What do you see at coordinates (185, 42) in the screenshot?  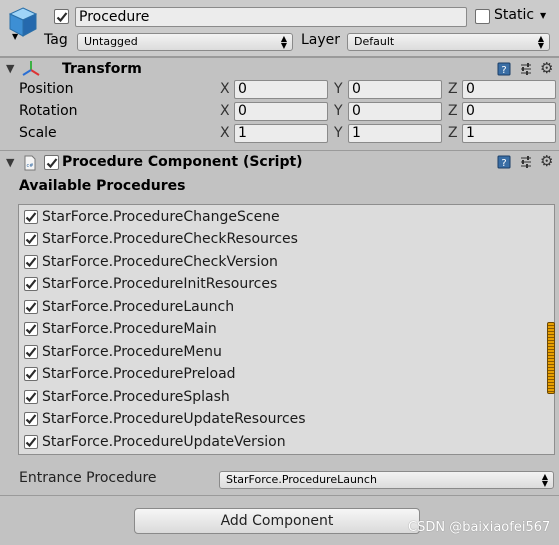 I see `tag-dropdown: Untagged ▲ ▼` at bounding box center [185, 42].